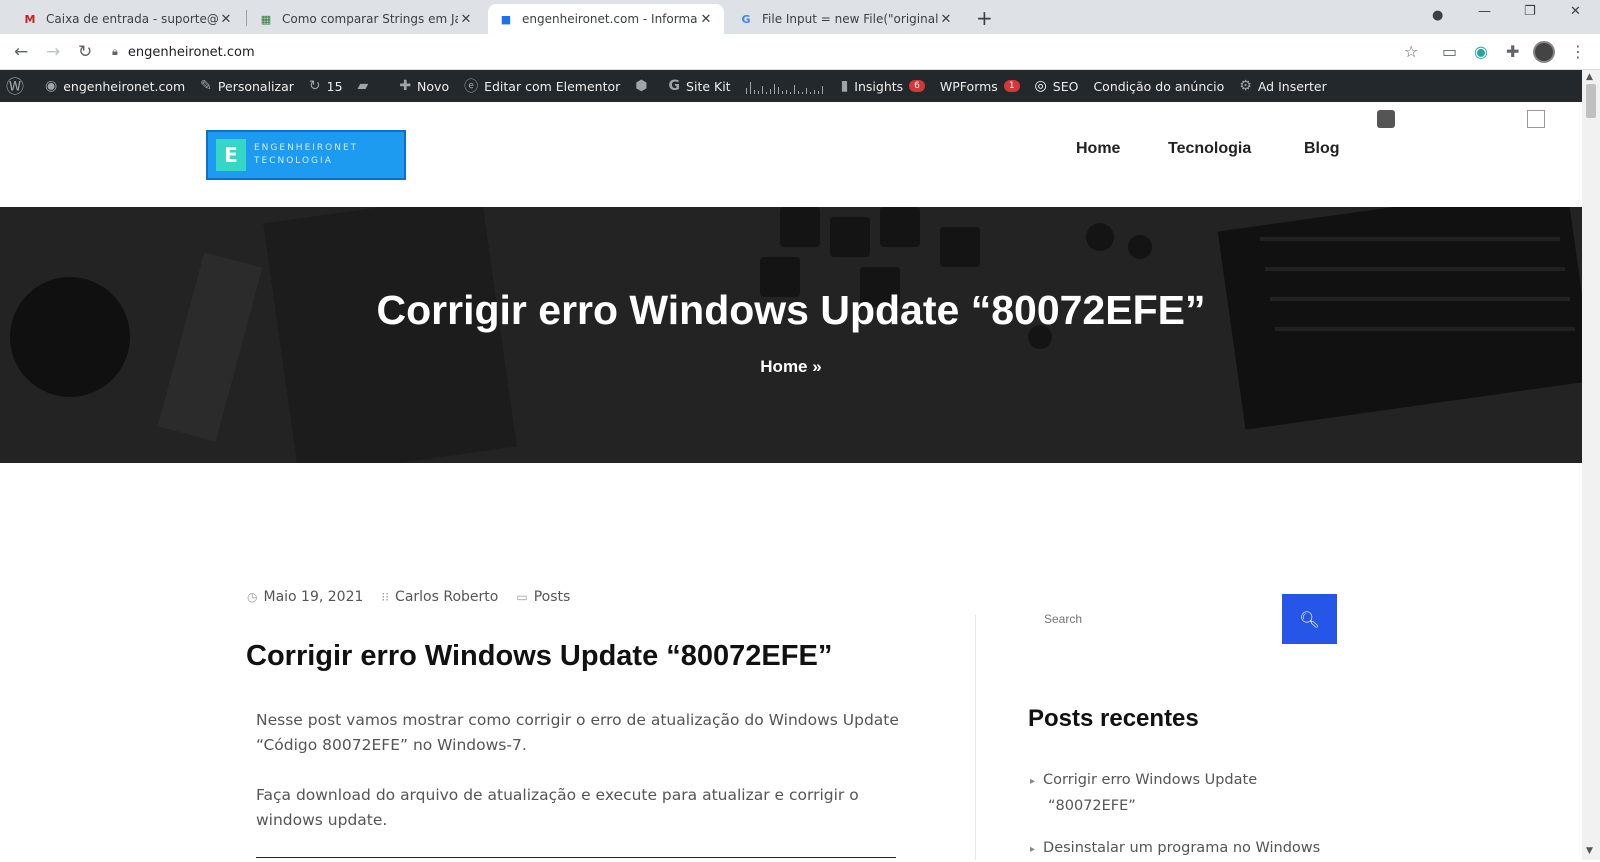  Describe the element at coordinates (1011, 86) in the screenshot. I see `wpforms-badge: 1` at that location.